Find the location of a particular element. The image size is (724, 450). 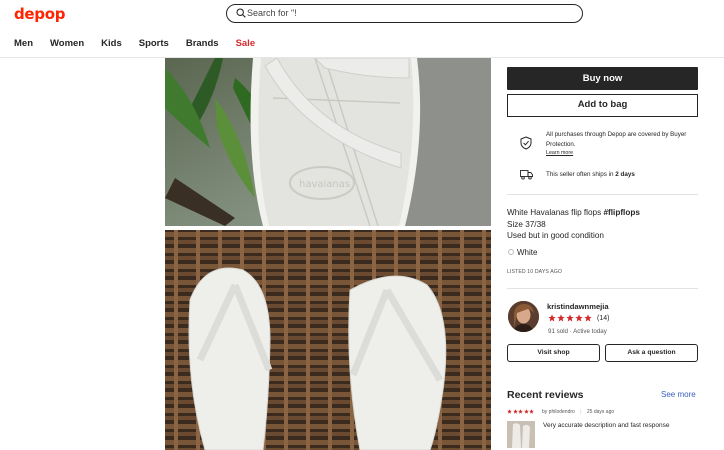

depop-logo: depop is located at coordinates (40, 14).